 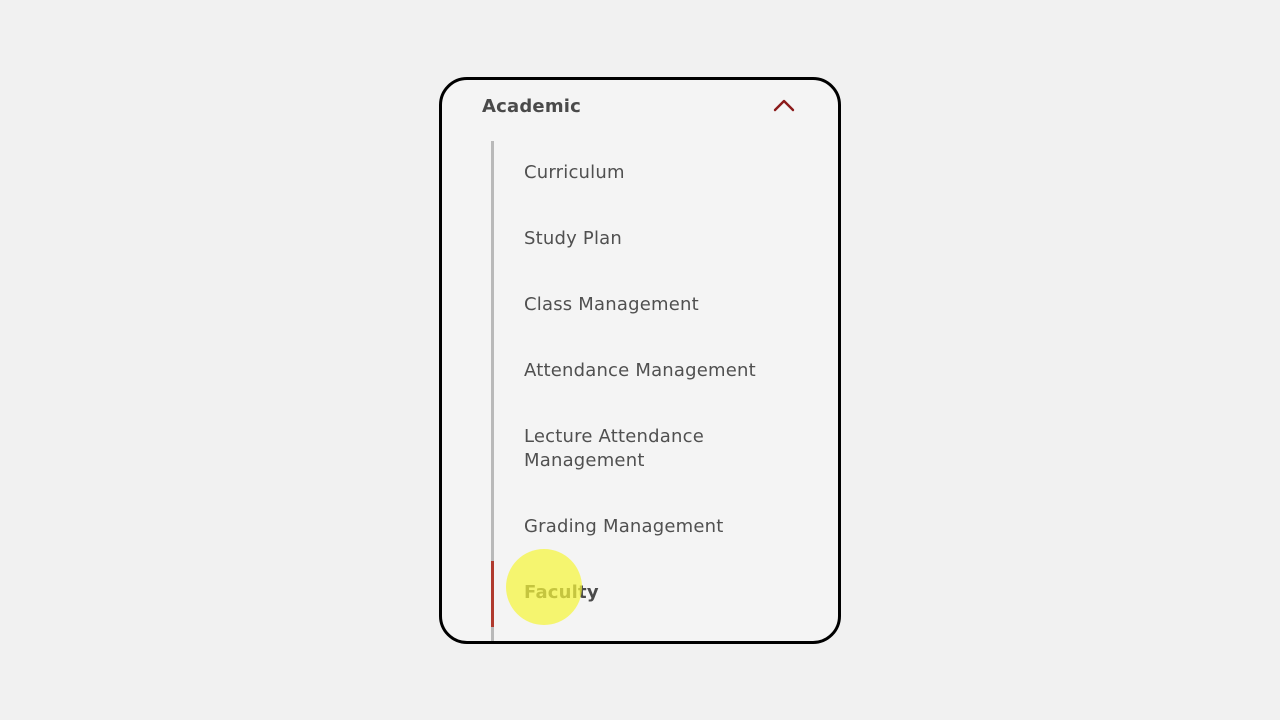 I want to click on nav-item-faculty: Faculty, so click(x=652, y=594).